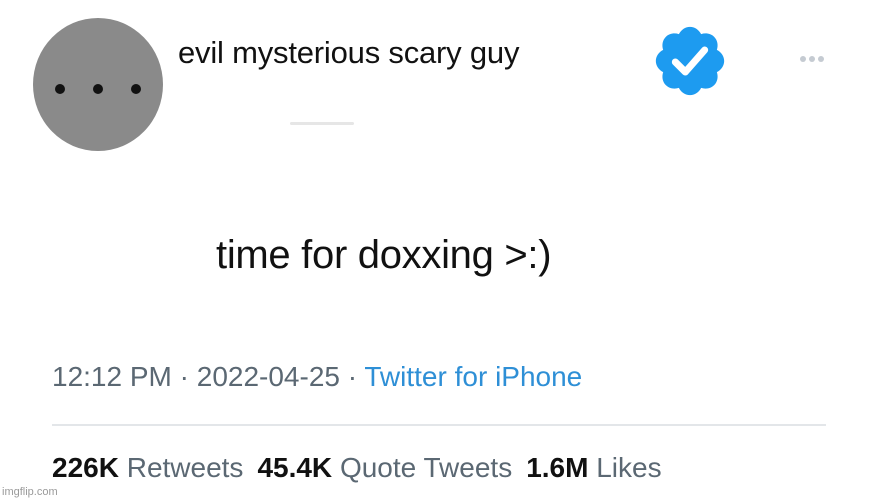 The image size is (878, 500). What do you see at coordinates (295, 467) in the screenshot?
I see `quote-tweets-count: 45.4K` at bounding box center [295, 467].